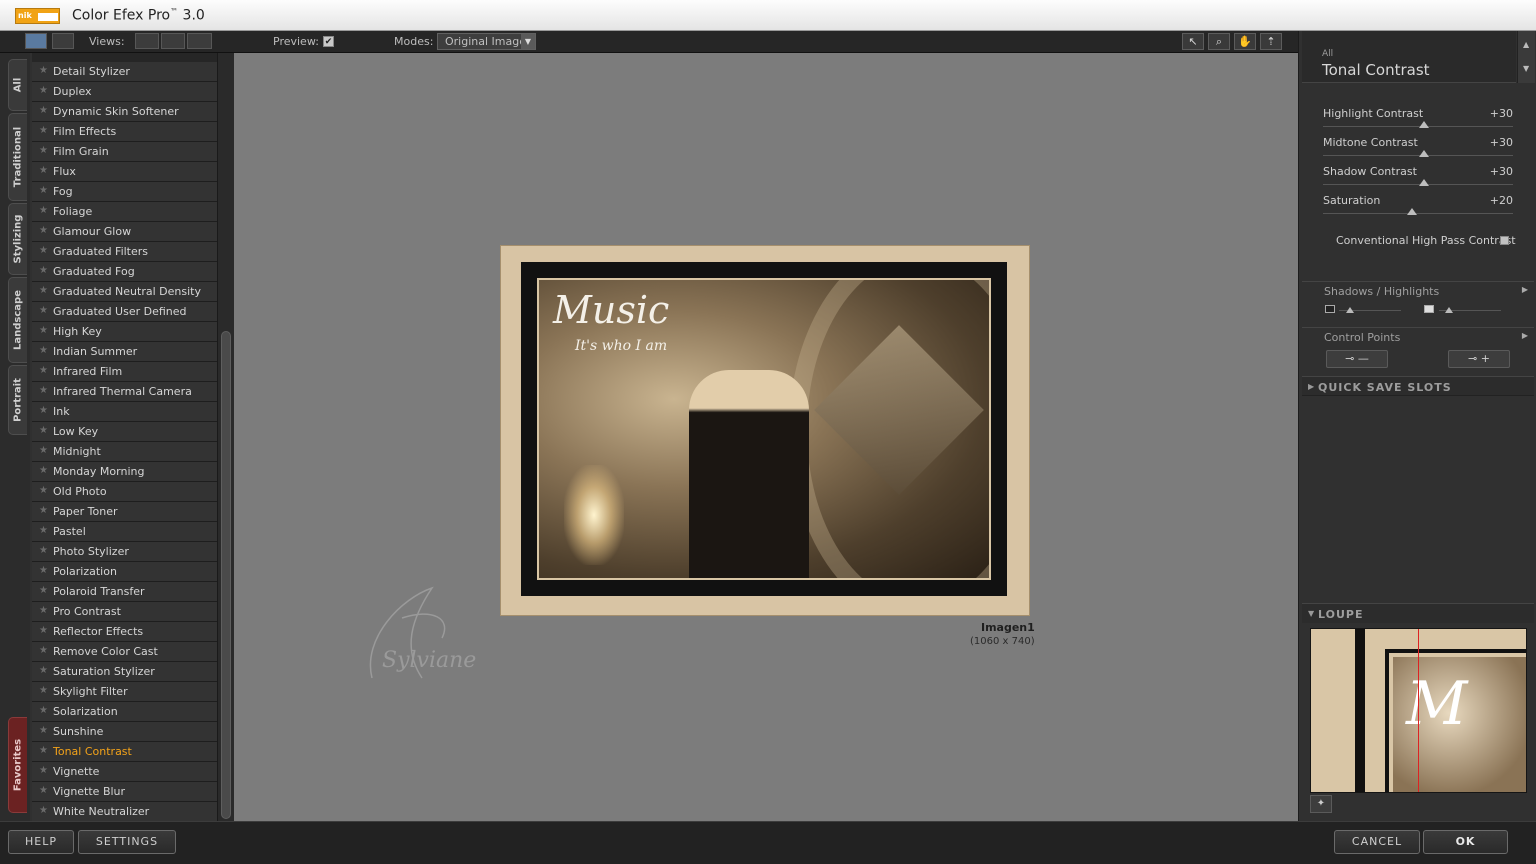 The height and width of the screenshot is (864, 1536). Describe the element at coordinates (124, 752) in the screenshot. I see `filter-item: ★ Tonal Contrast` at that location.